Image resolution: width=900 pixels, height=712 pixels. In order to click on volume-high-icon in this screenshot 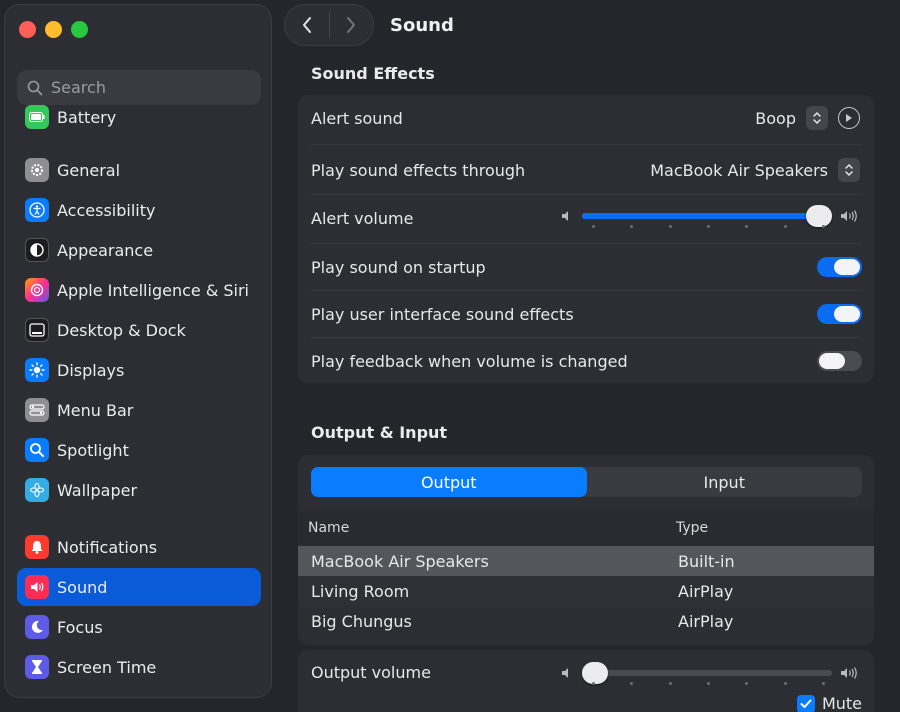, I will do `click(850, 216)`.